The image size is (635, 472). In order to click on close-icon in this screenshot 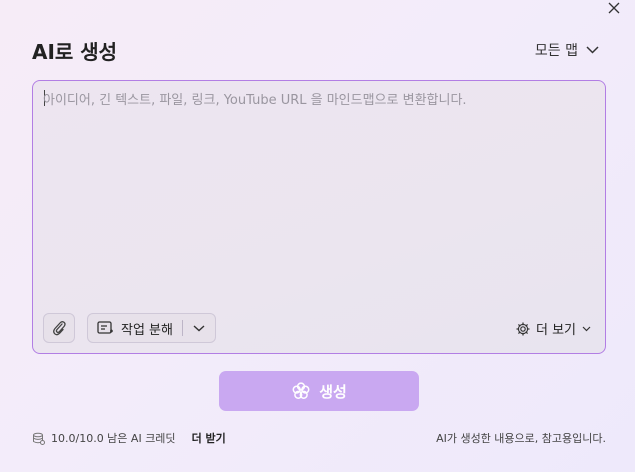, I will do `click(614, 8)`.